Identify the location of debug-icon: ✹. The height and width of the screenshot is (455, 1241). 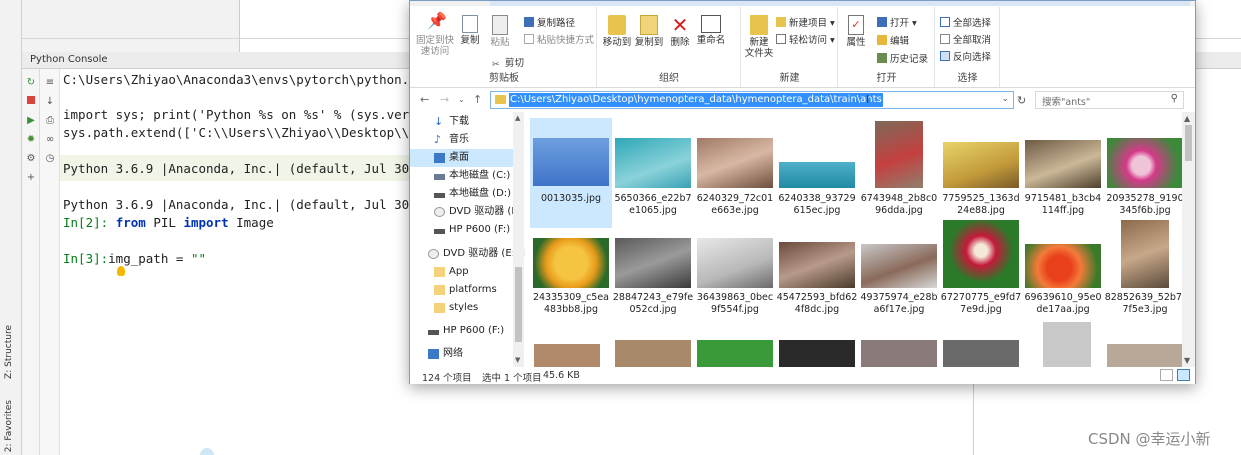
(31, 140).